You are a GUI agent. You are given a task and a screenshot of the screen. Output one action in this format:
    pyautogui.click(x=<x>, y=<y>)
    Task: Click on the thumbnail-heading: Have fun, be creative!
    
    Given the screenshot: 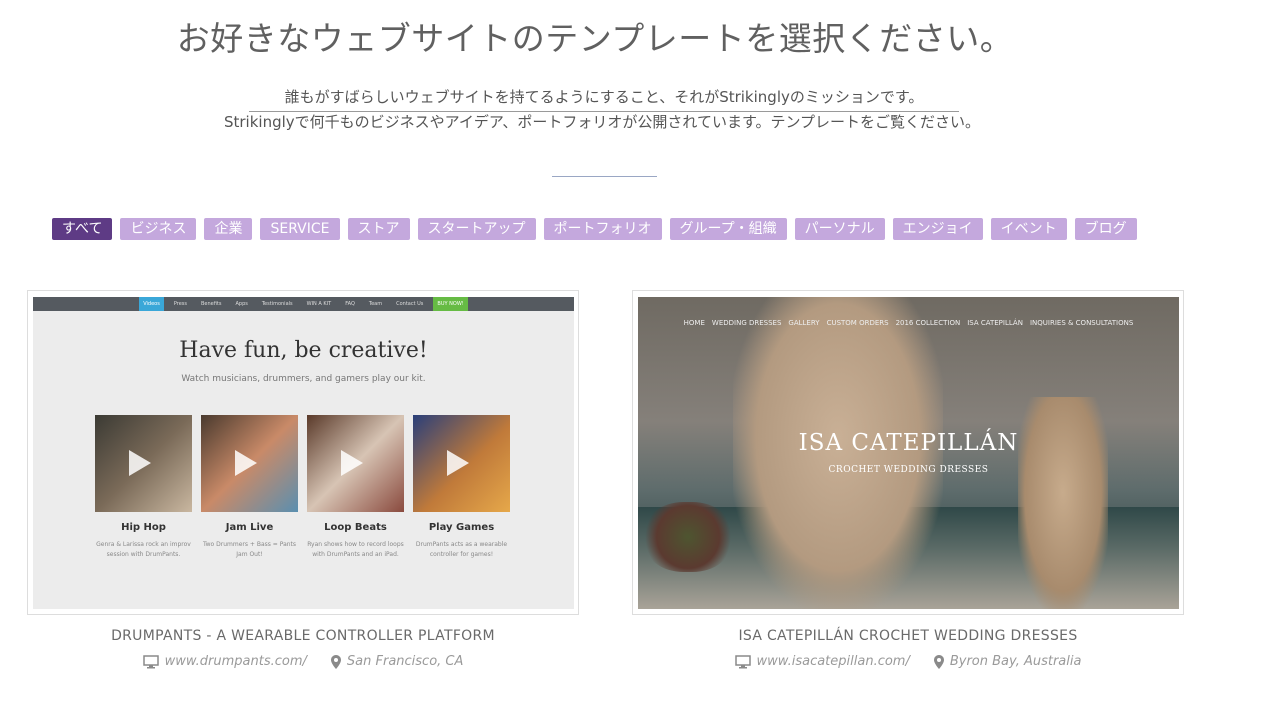 What is the action you would take?
    pyautogui.click(x=303, y=350)
    